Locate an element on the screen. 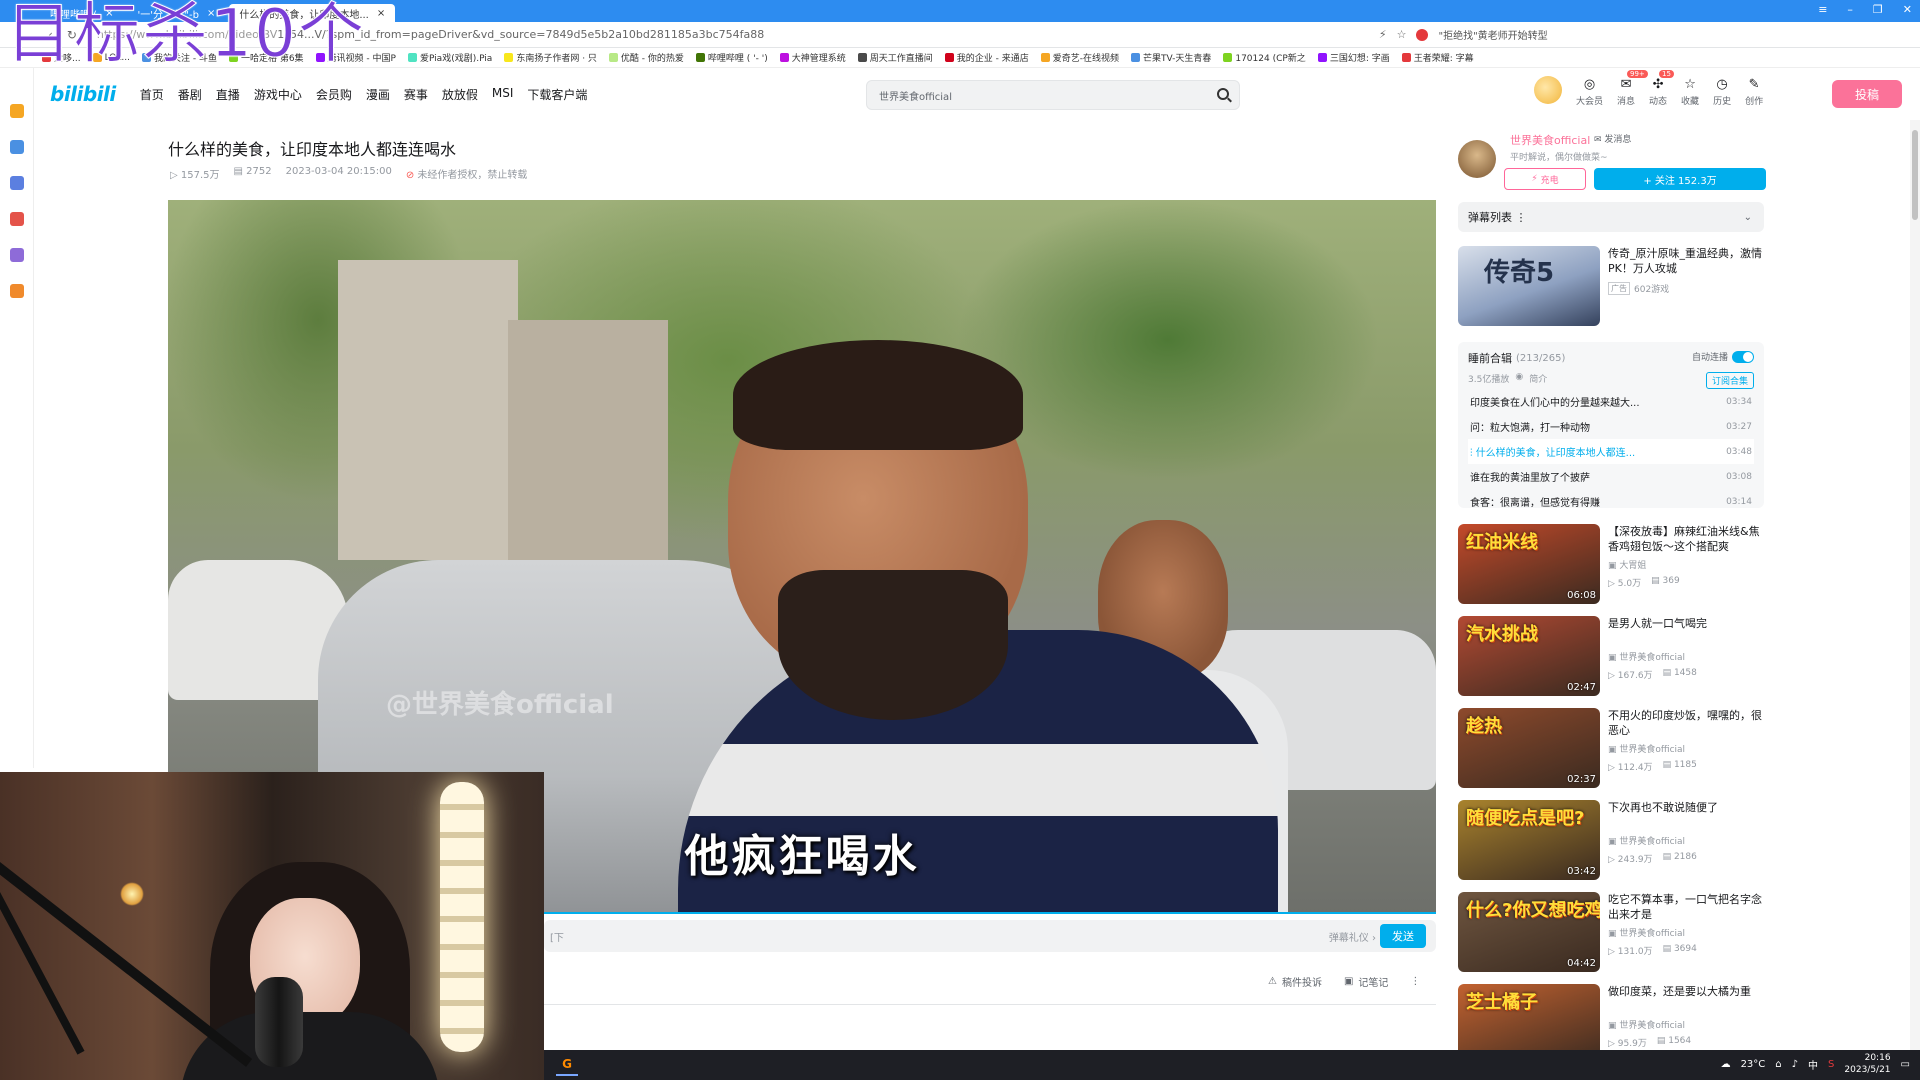 This screenshot has width=1920, height=1080. divider is located at coordinates (990, 1004).